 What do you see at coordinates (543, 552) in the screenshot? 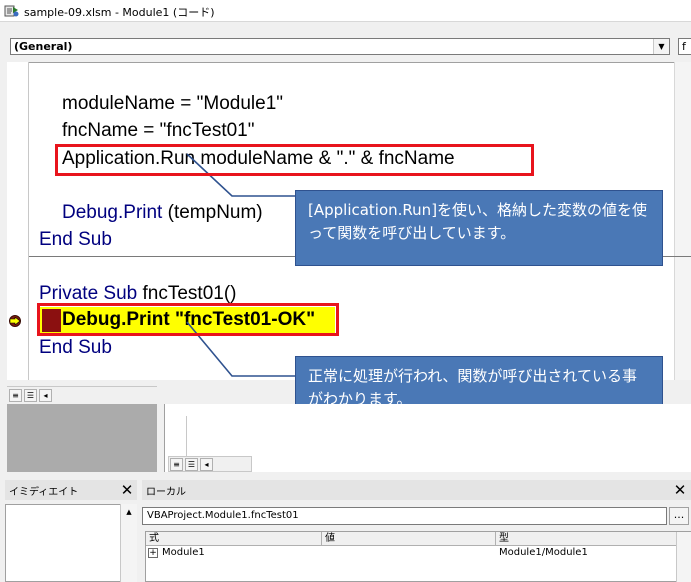
I see `locals-row-type: Module1/Module1` at bounding box center [543, 552].